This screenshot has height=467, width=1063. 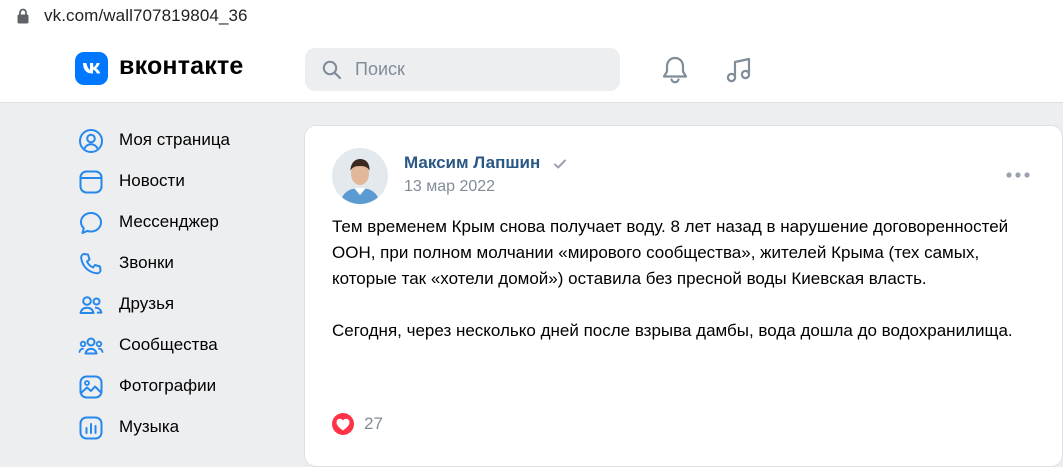 I want to click on messenger-icon, so click(x=91, y=223).